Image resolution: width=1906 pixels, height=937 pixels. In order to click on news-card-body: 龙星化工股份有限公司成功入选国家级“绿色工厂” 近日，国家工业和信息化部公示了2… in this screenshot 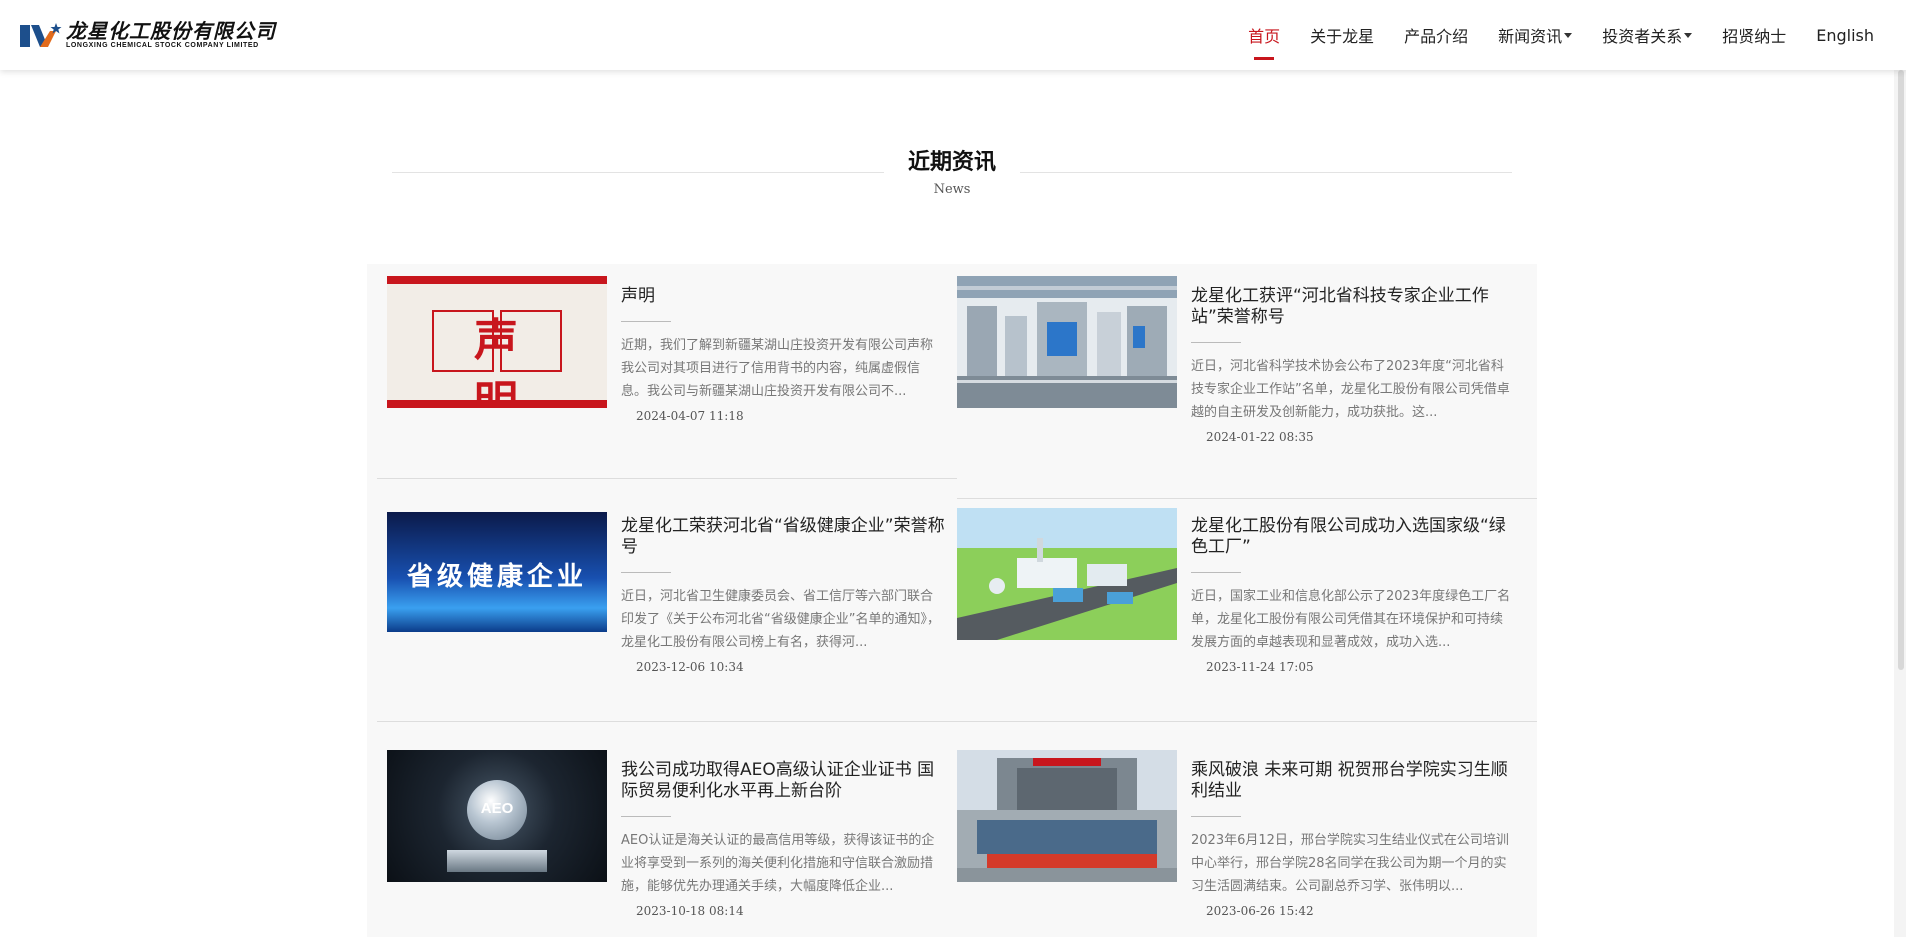, I will do `click(1353, 595)`.